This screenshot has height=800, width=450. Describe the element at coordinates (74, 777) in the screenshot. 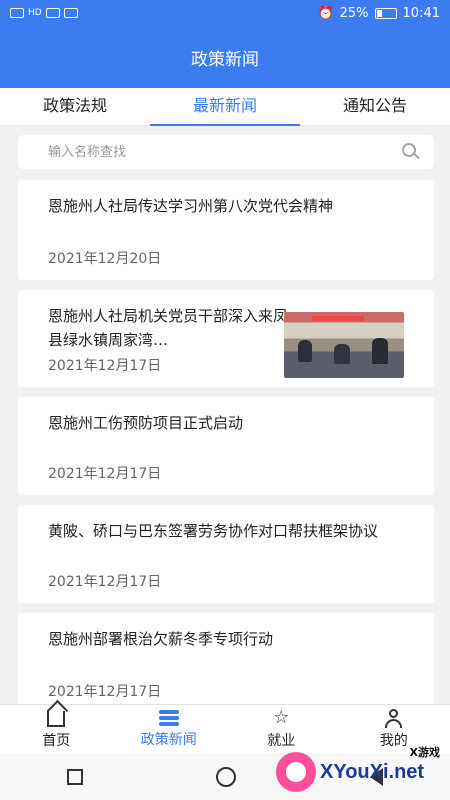

I see `recent-apps-icon` at that location.